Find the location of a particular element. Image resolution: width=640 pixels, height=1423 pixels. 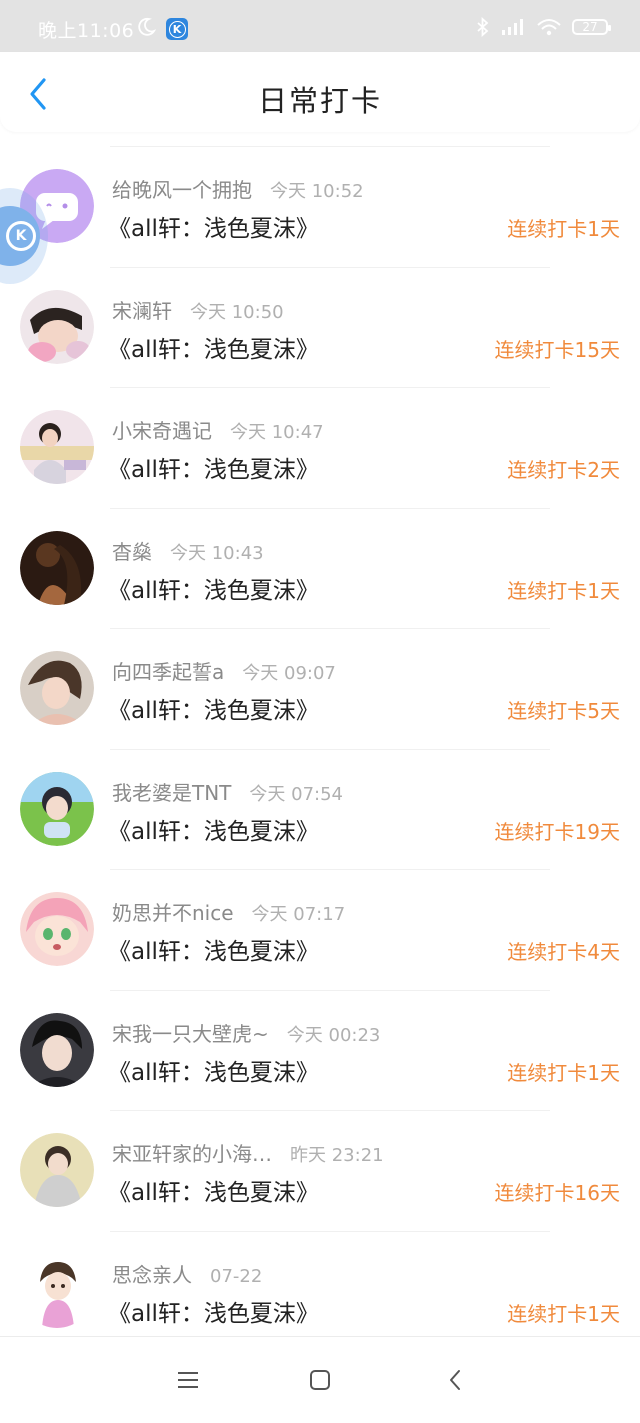

user-name: 思念亲人 is located at coordinates (152, 1274).